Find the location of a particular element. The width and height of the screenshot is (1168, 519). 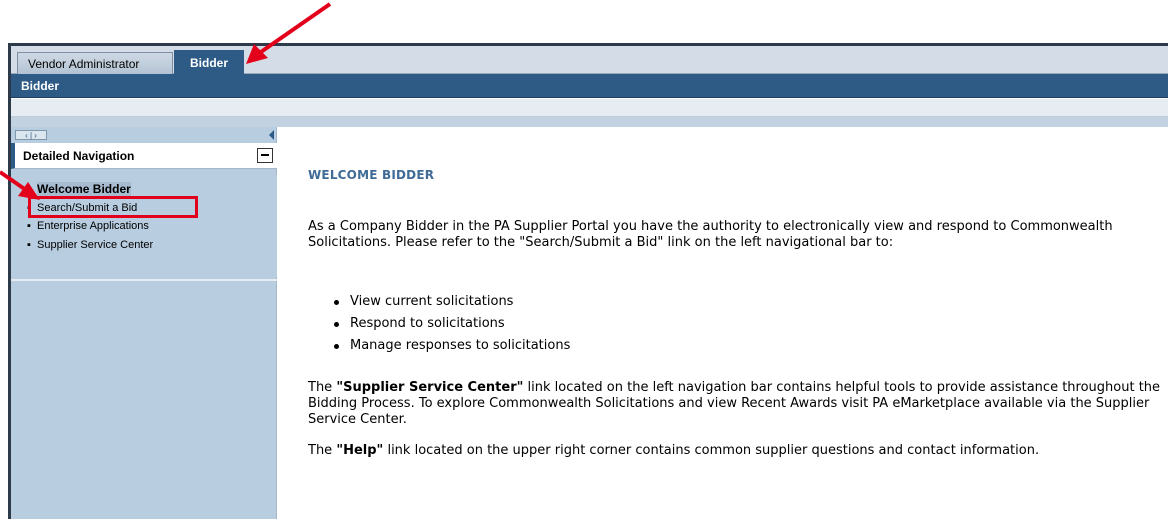

tab-vendor-administrator: Vendor Administrator is located at coordinates (95, 63).